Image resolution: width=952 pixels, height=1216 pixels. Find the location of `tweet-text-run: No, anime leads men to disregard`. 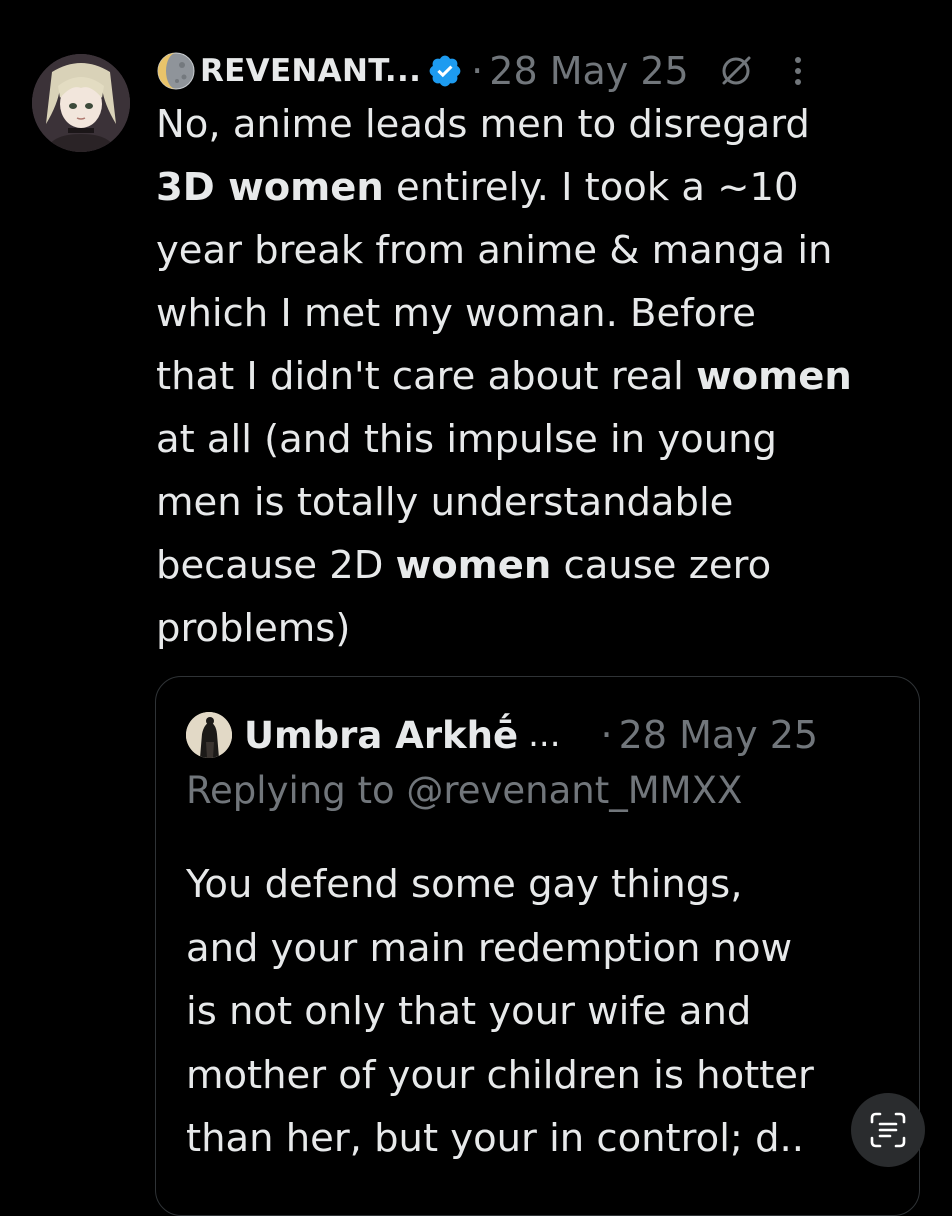

tweet-text-run: No, anime leads men to disregard is located at coordinates (483, 124).